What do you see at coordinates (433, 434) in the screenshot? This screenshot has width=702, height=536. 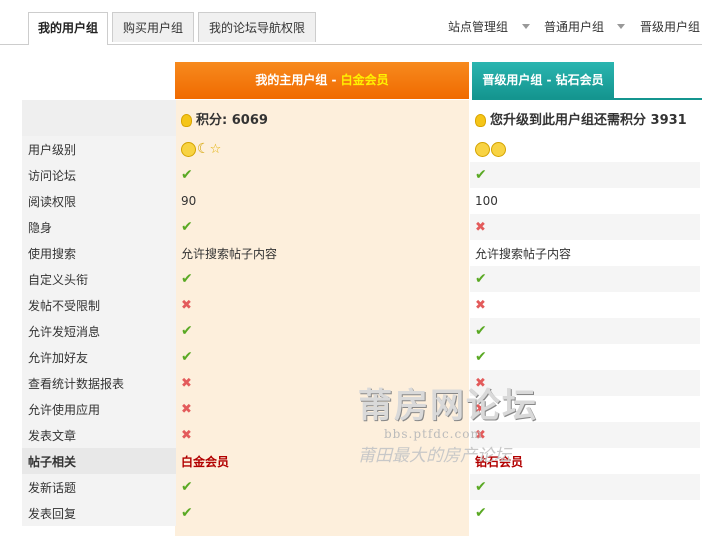 I see `watermark-url: bbs.ptfdc.com` at bounding box center [433, 434].